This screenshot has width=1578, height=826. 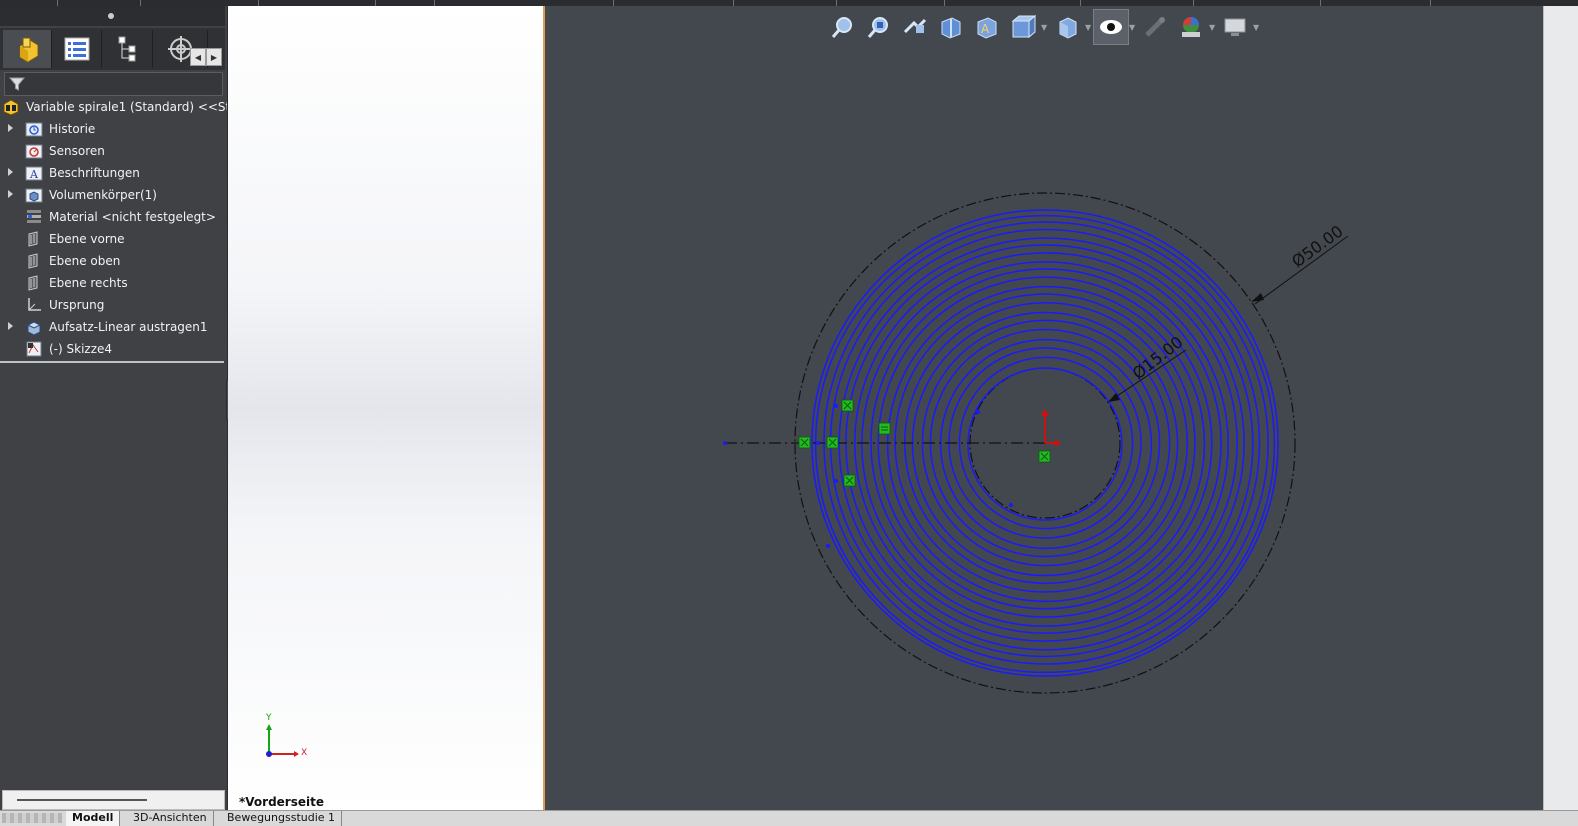 I want to click on view-orientation-icon, so click(x=1023, y=26).